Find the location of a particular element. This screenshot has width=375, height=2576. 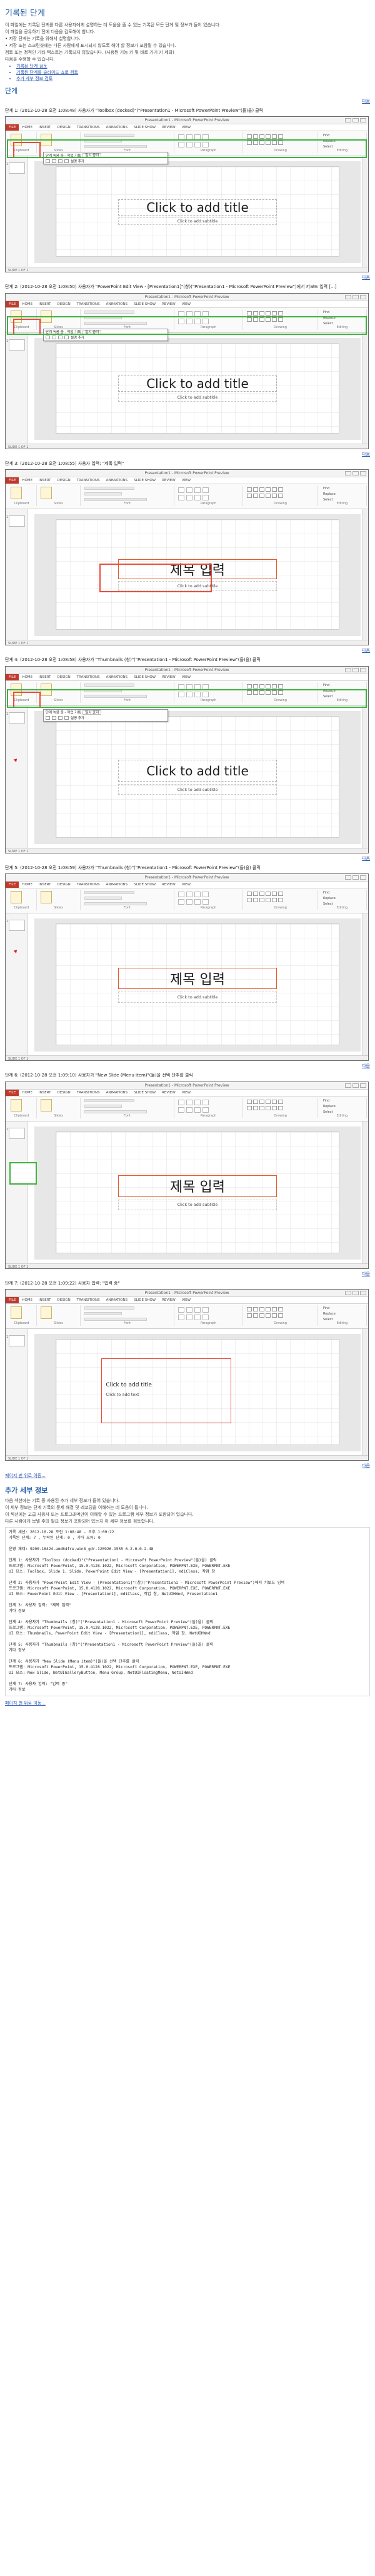

slideshow-link: 기록된 단계를 슬라이드 쇼로 검토 is located at coordinates (47, 72).